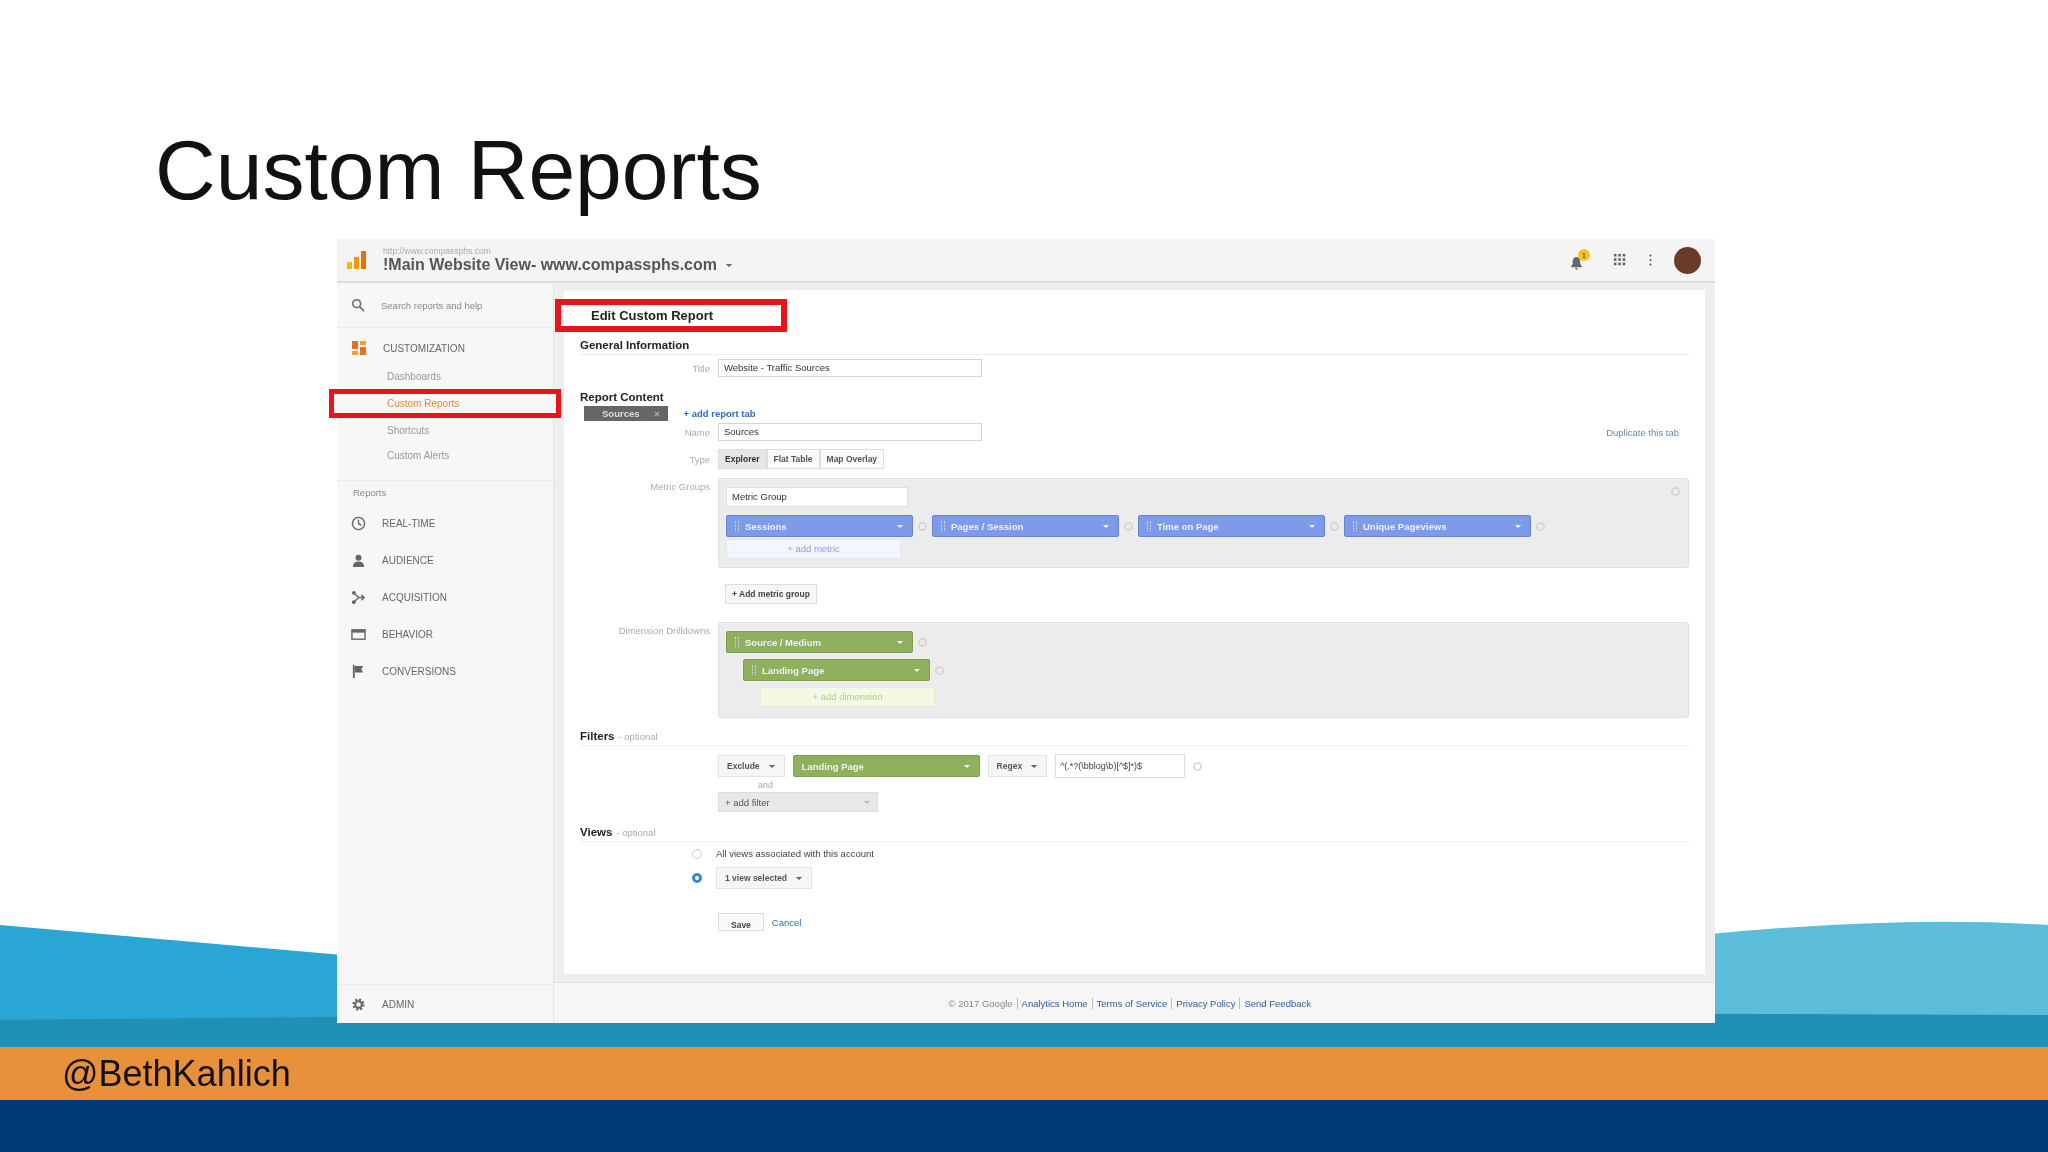  I want to click on search-placeholder: Search reports and help, so click(432, 305).